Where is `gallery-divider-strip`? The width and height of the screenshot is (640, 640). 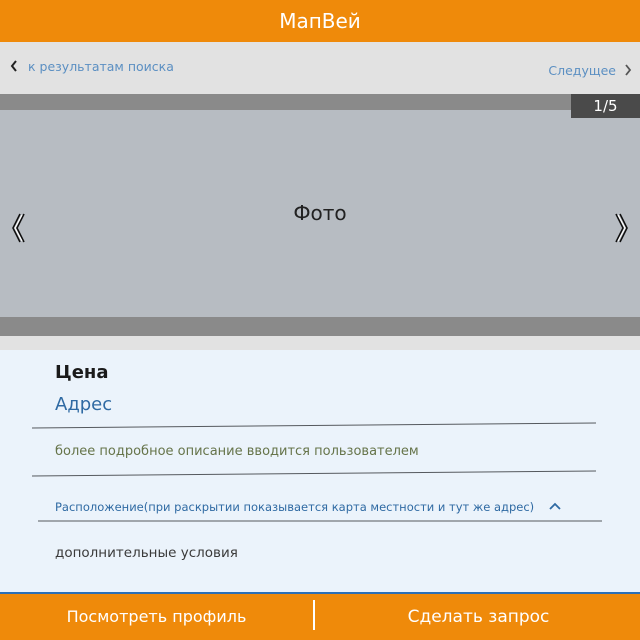 gallery-divider-strip is located at coordinates (320, 343).